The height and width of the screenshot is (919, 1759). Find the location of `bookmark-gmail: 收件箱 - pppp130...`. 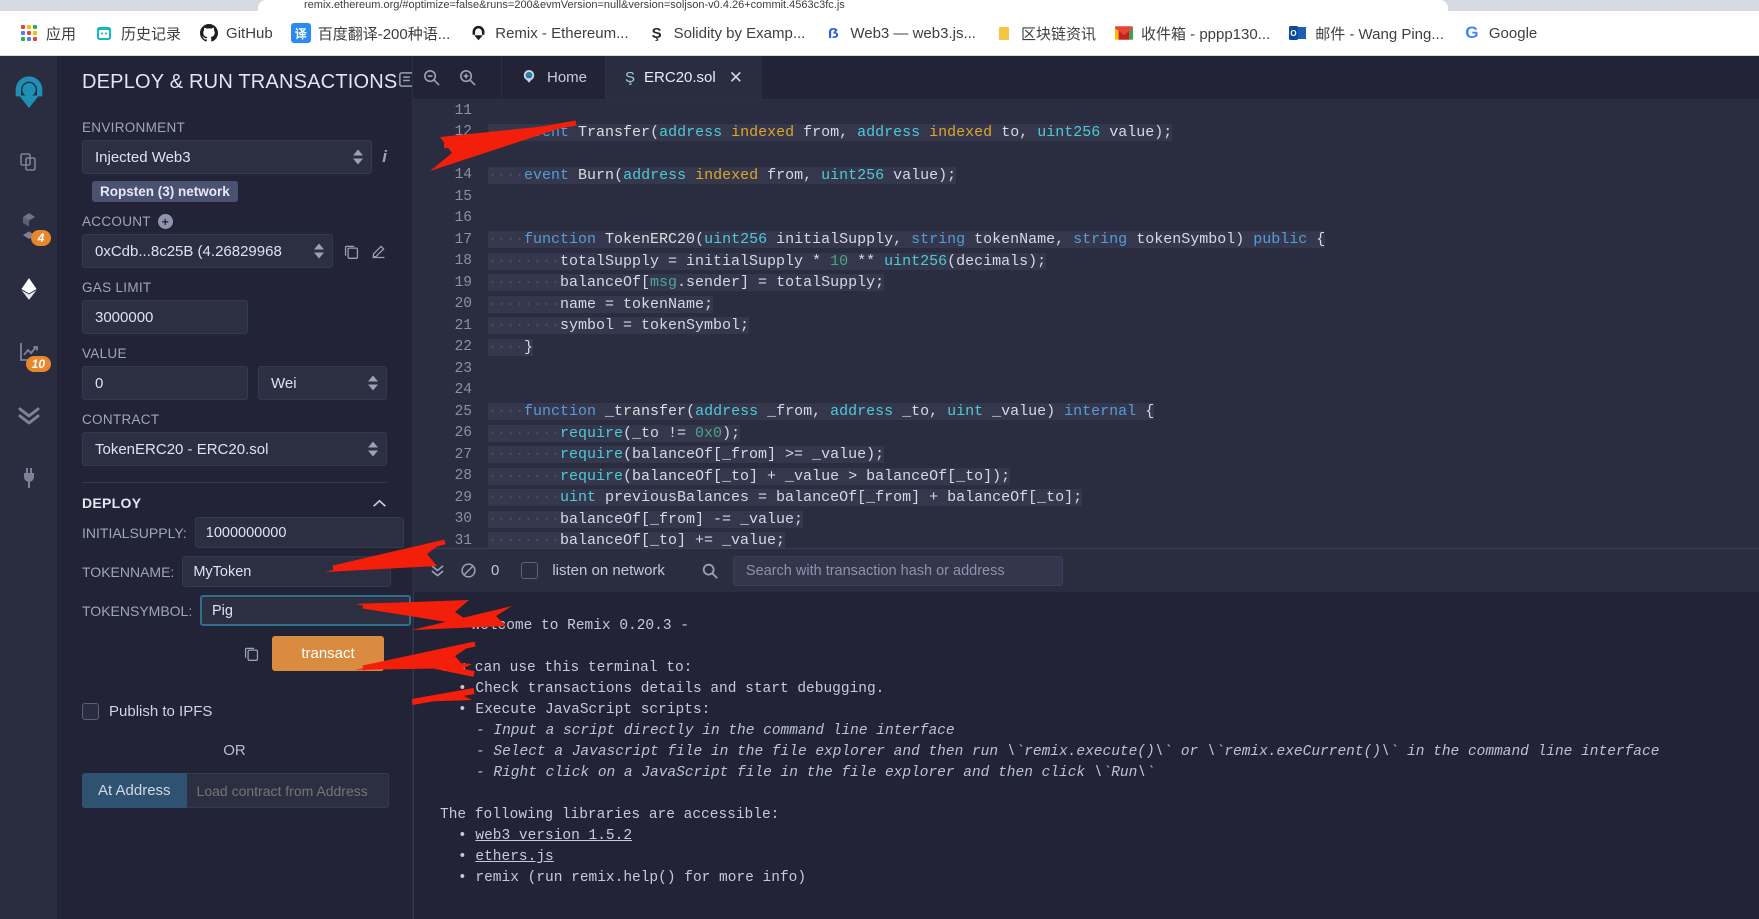

bookmark-gmail: 收件箱 - pppp130... is located at coordinates (1192, 33).